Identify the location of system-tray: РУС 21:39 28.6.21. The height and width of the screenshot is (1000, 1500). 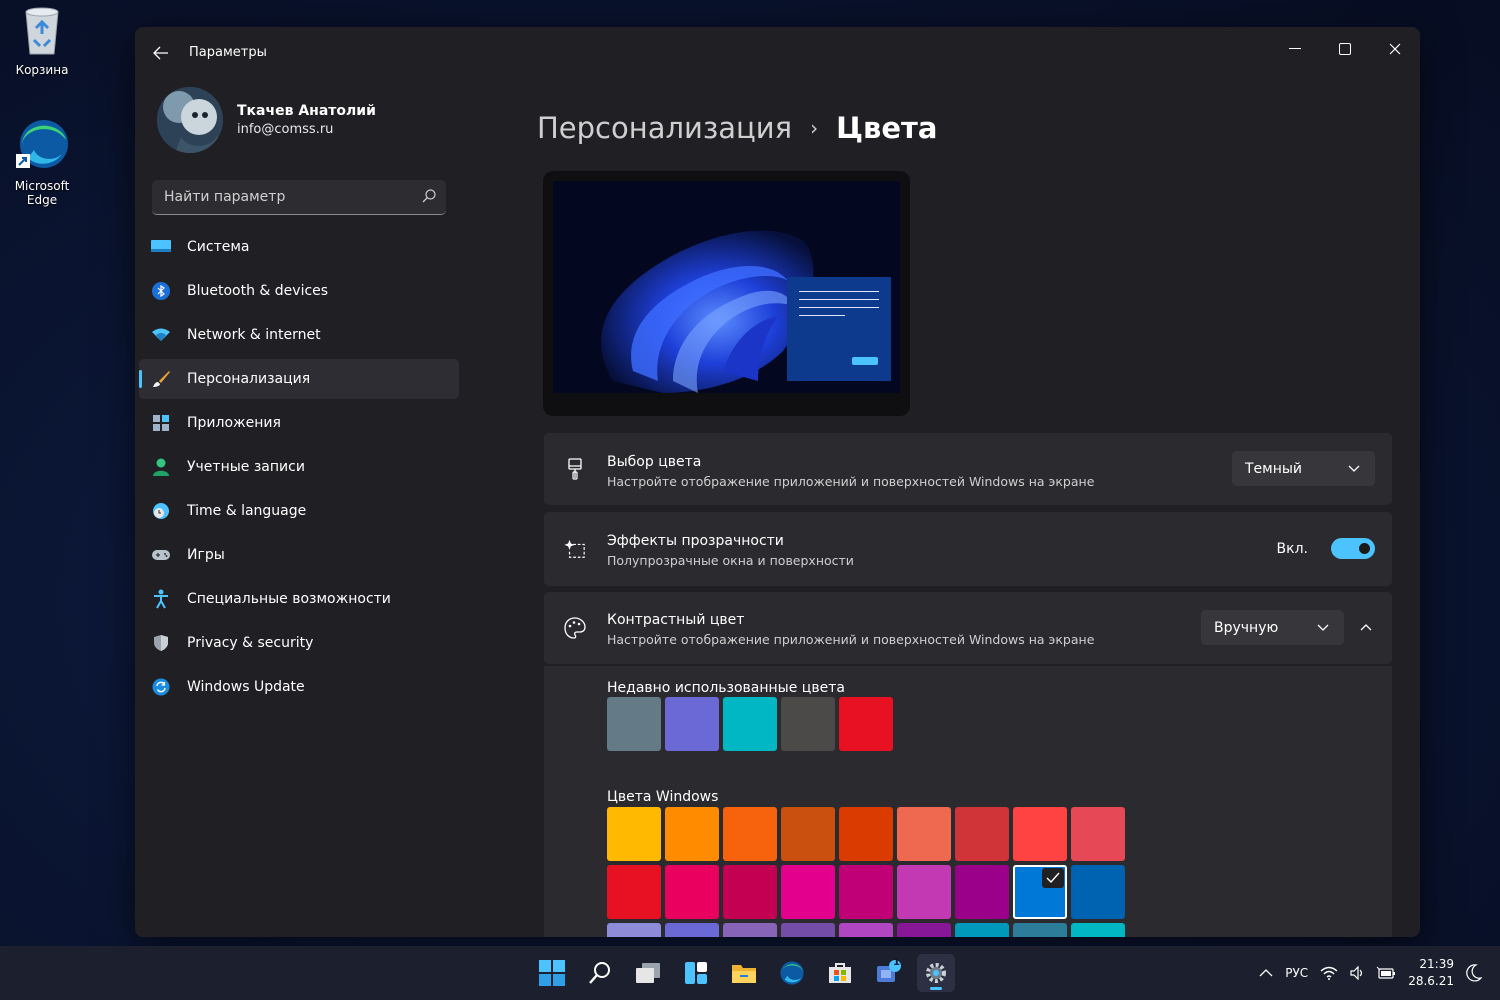
(1370, 973).